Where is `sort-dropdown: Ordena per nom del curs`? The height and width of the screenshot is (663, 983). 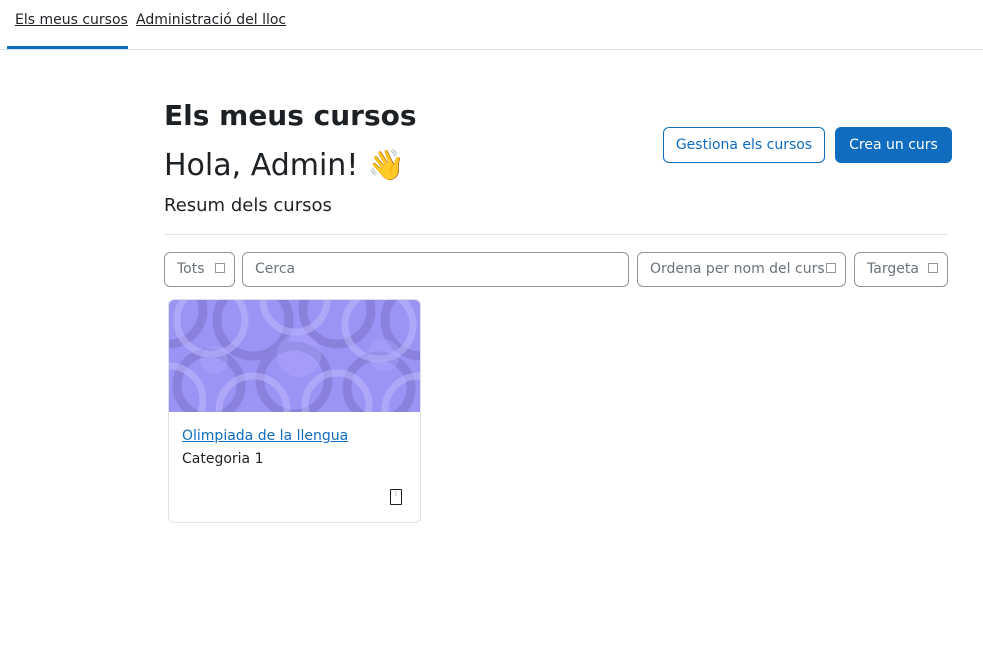
sort-dropdown: Ordena per nom del curs is located at coordinates (741, 269).